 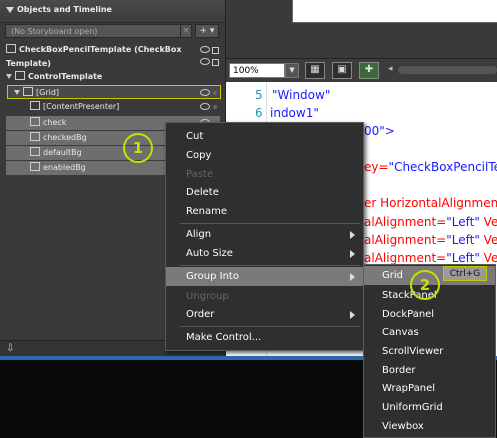 I want to click on menu-item-paste: Paste, so click(x=199, y=174).